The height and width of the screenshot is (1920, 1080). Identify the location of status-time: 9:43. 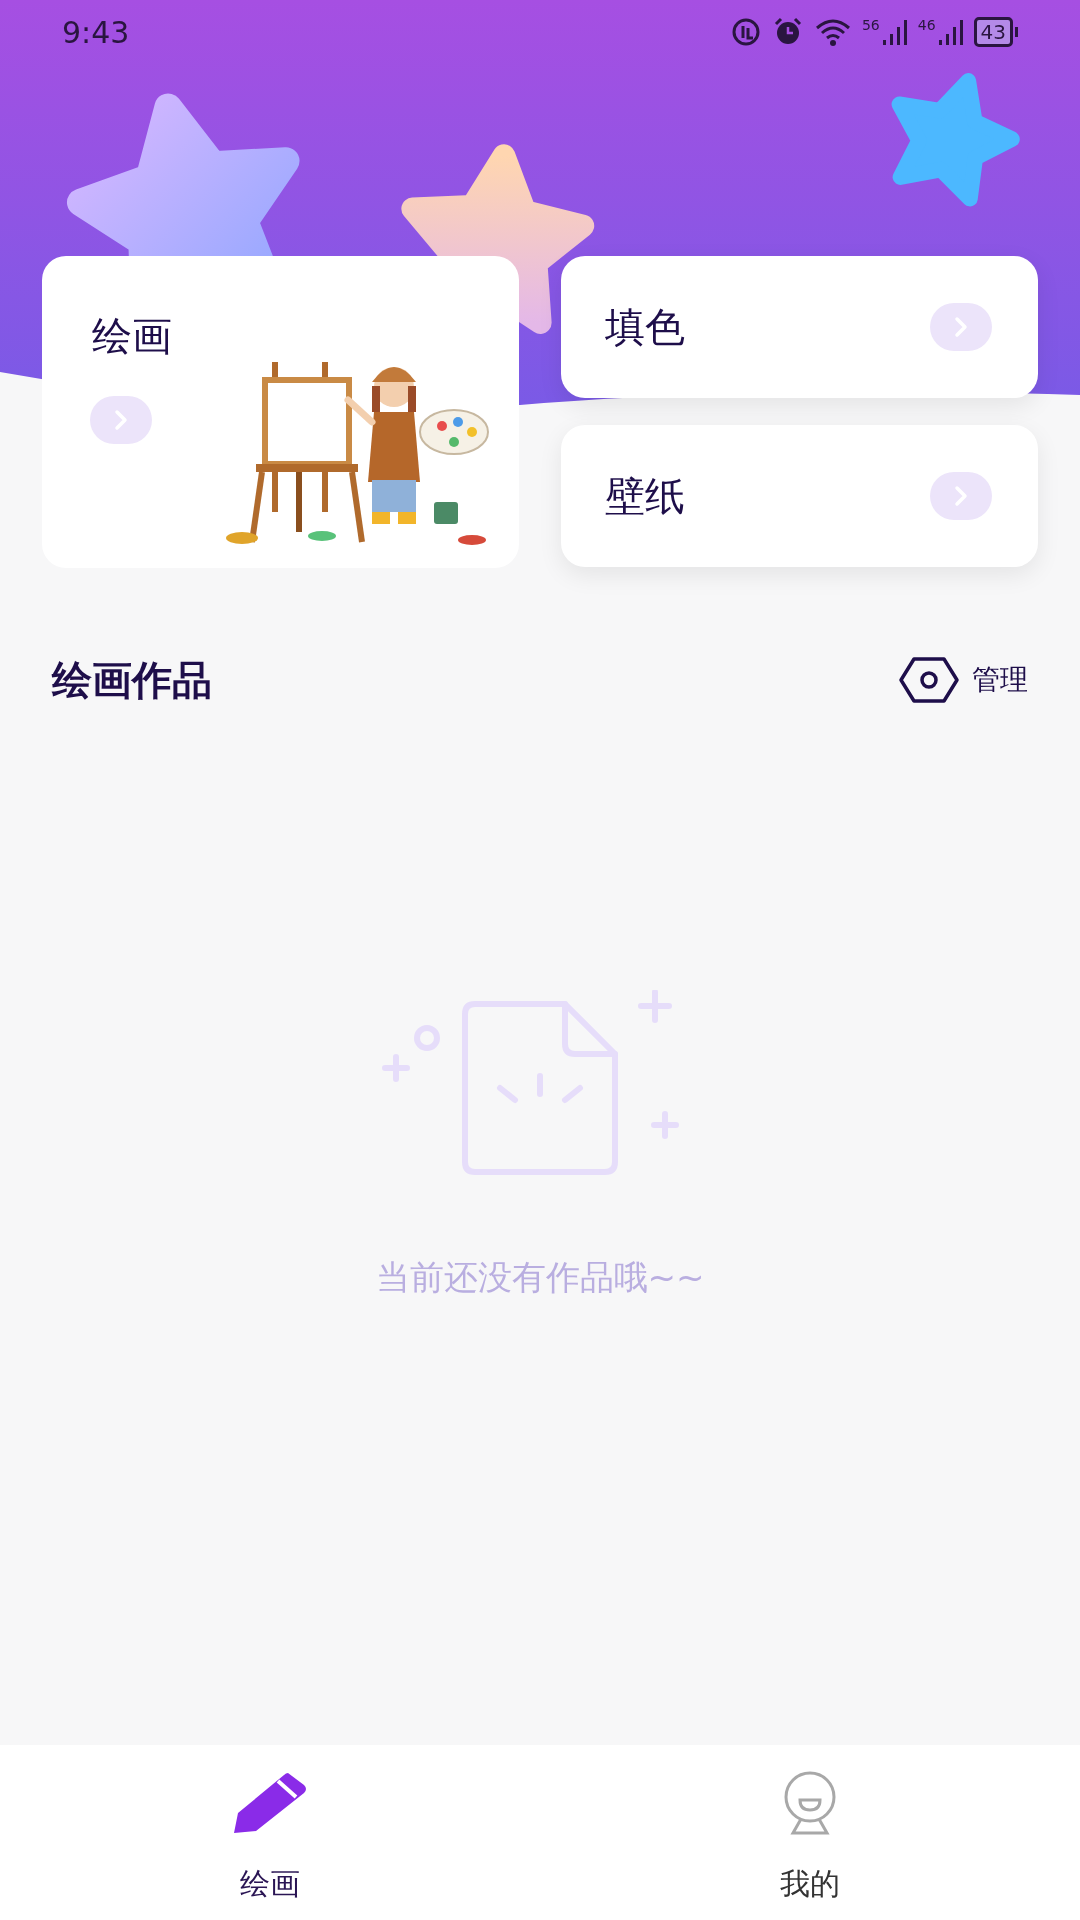
(96, 32).